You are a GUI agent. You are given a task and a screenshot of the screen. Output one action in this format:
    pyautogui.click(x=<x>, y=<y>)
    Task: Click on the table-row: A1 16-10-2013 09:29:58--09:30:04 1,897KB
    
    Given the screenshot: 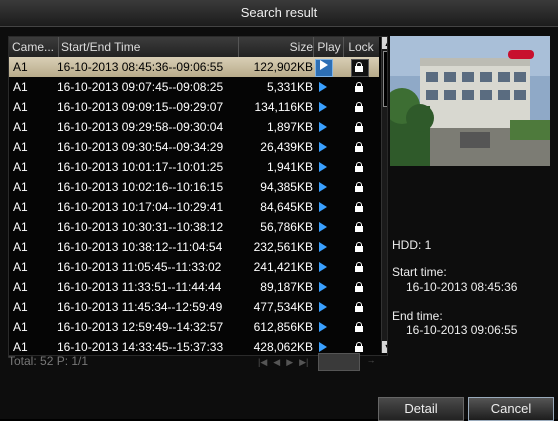 What is the action you would take?
    pyautogui.click(x=194, y=127)
    